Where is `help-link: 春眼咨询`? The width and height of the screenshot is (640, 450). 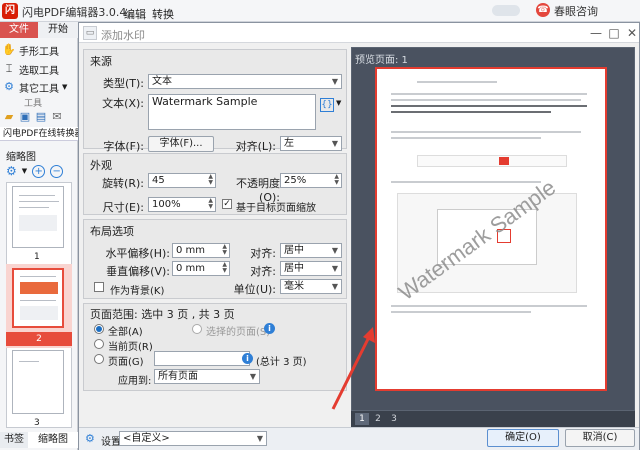 help-link: 春眼咨询 is located at coordinates (576, 11).